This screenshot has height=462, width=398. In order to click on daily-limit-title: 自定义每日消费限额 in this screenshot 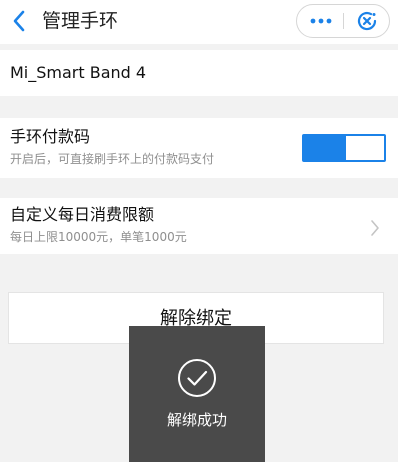, I will do `click(82, 214)`.